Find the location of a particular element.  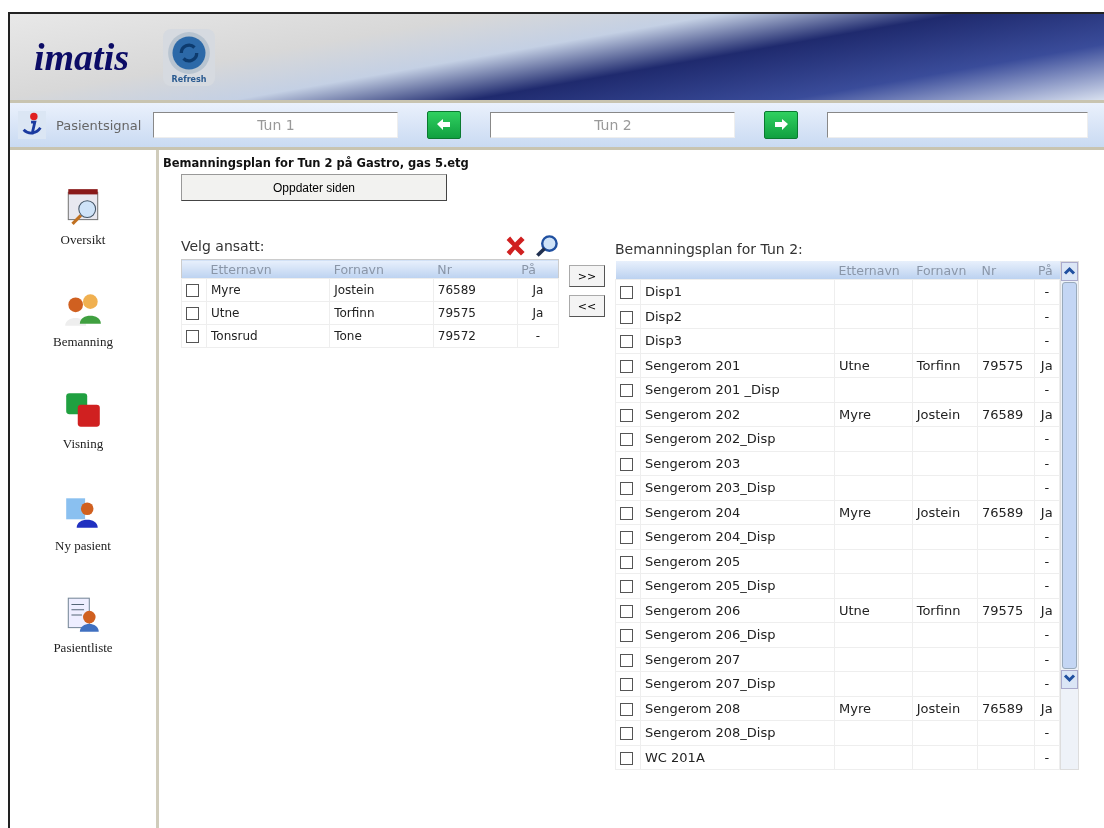

column-header: Fornavn is located at coordinates (945, 270).